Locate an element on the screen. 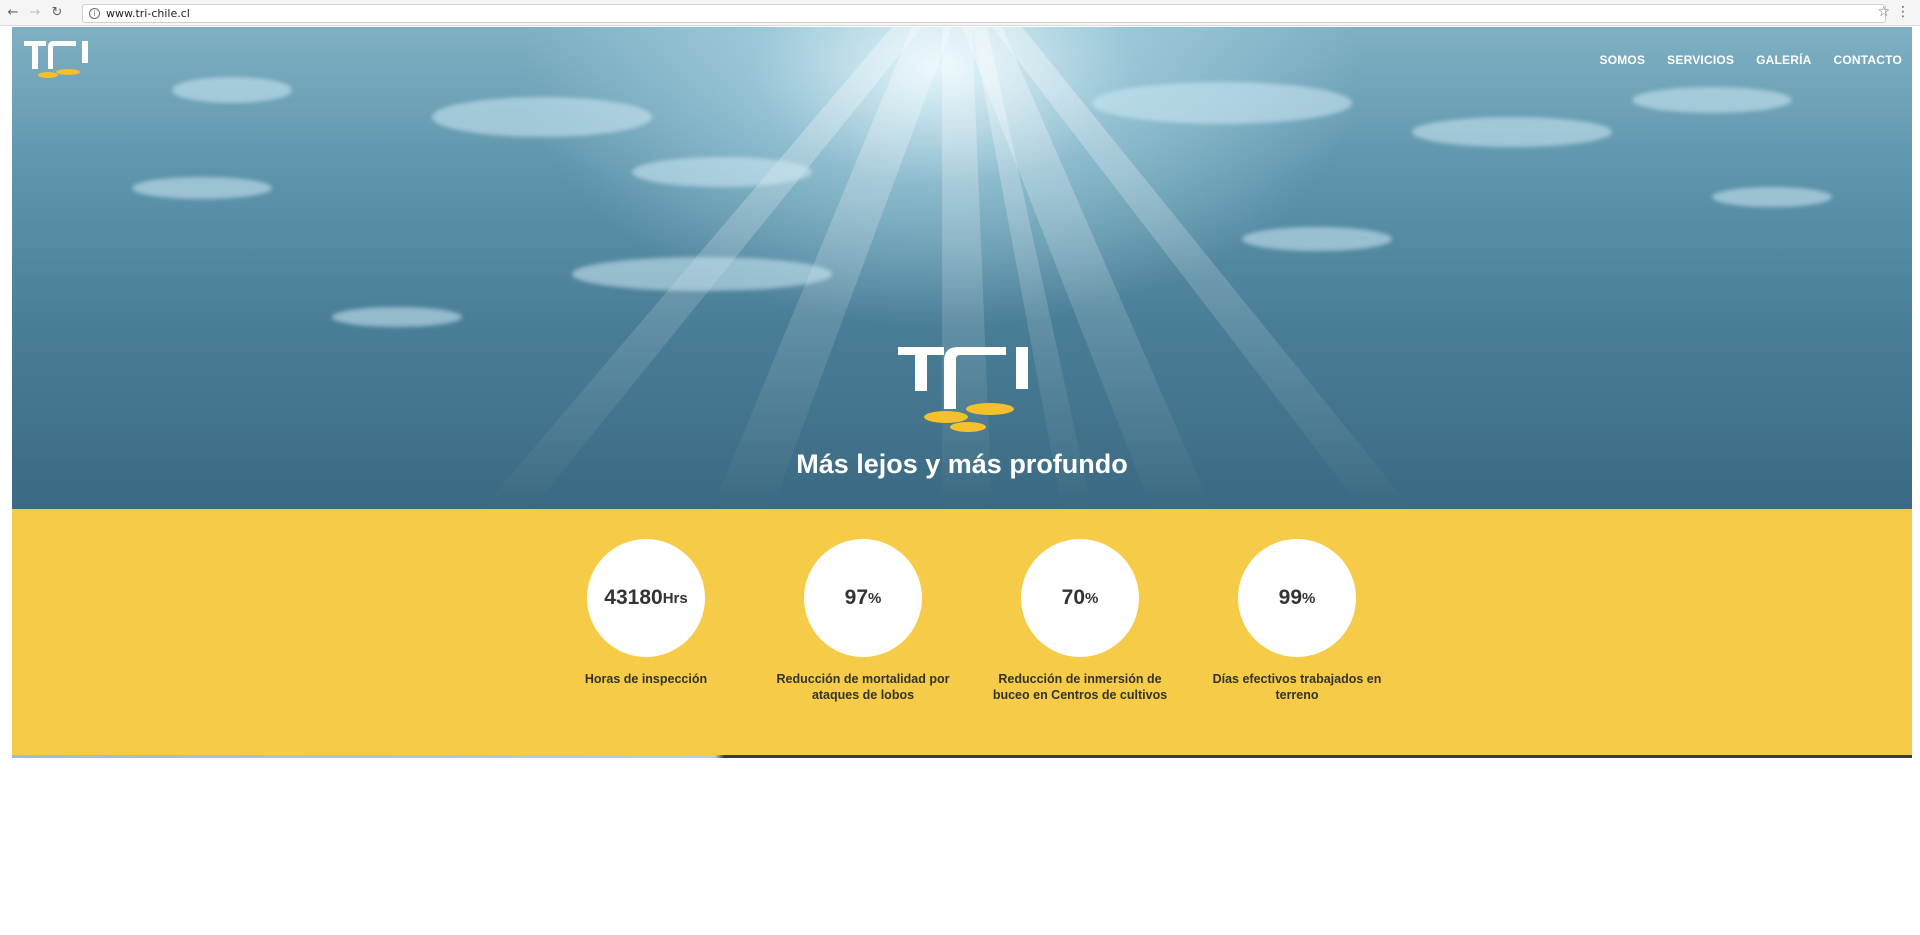 Image resolution: width=1920 pixels, height=935 pixels. nav-link-galeria: GALERÍA is located at coordinates (1783, 60).